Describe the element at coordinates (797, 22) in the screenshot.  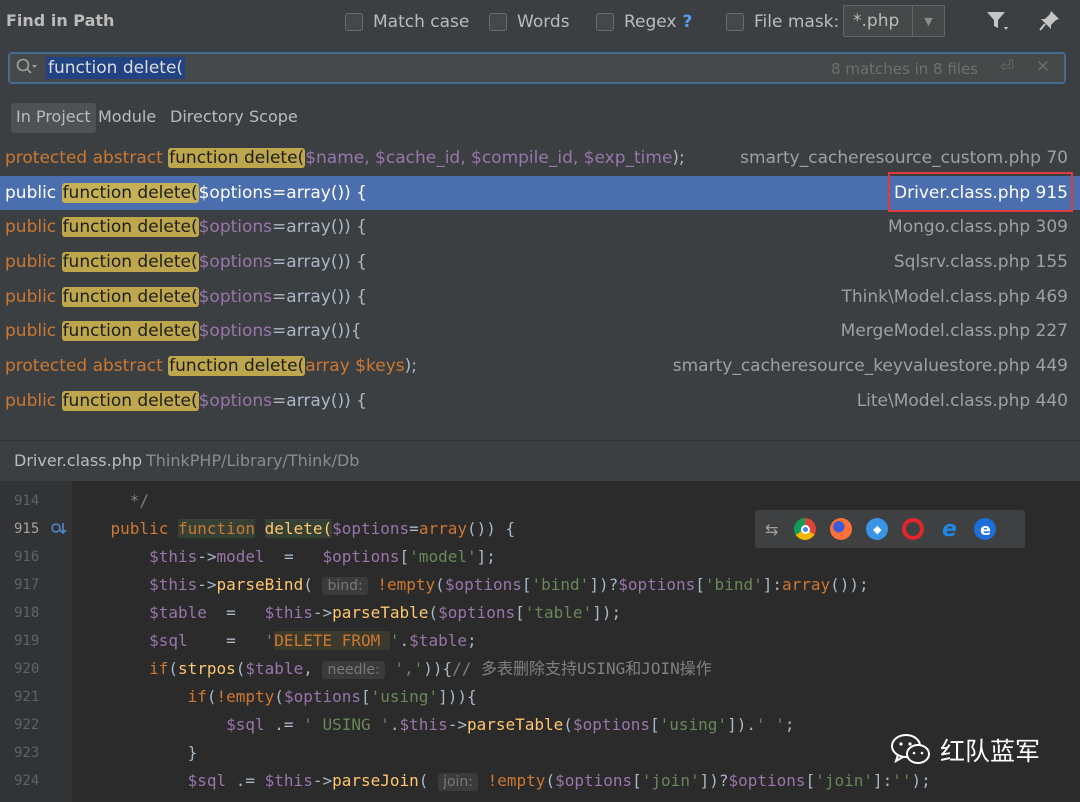
I see `file-mask-label: File mask:` at that location.